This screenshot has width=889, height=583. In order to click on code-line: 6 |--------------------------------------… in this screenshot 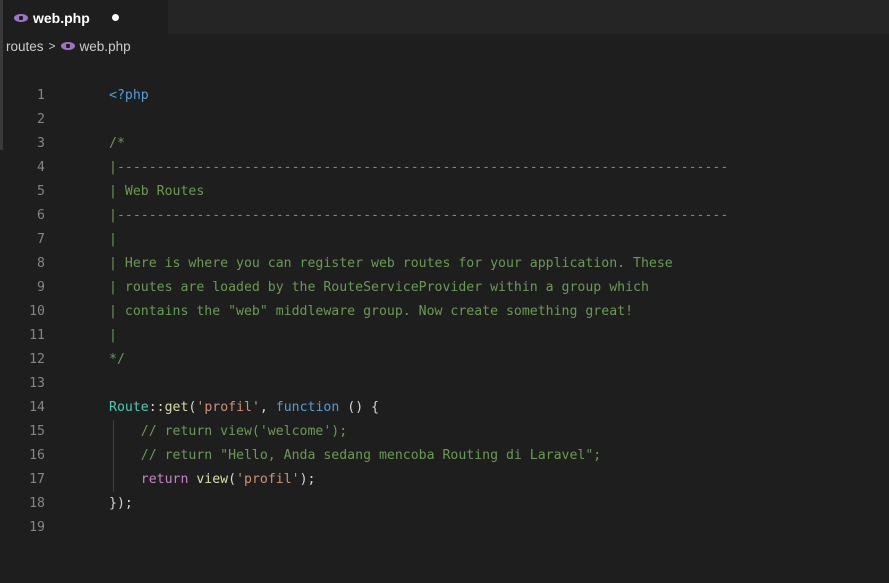, I will do `click(444, 216)`.